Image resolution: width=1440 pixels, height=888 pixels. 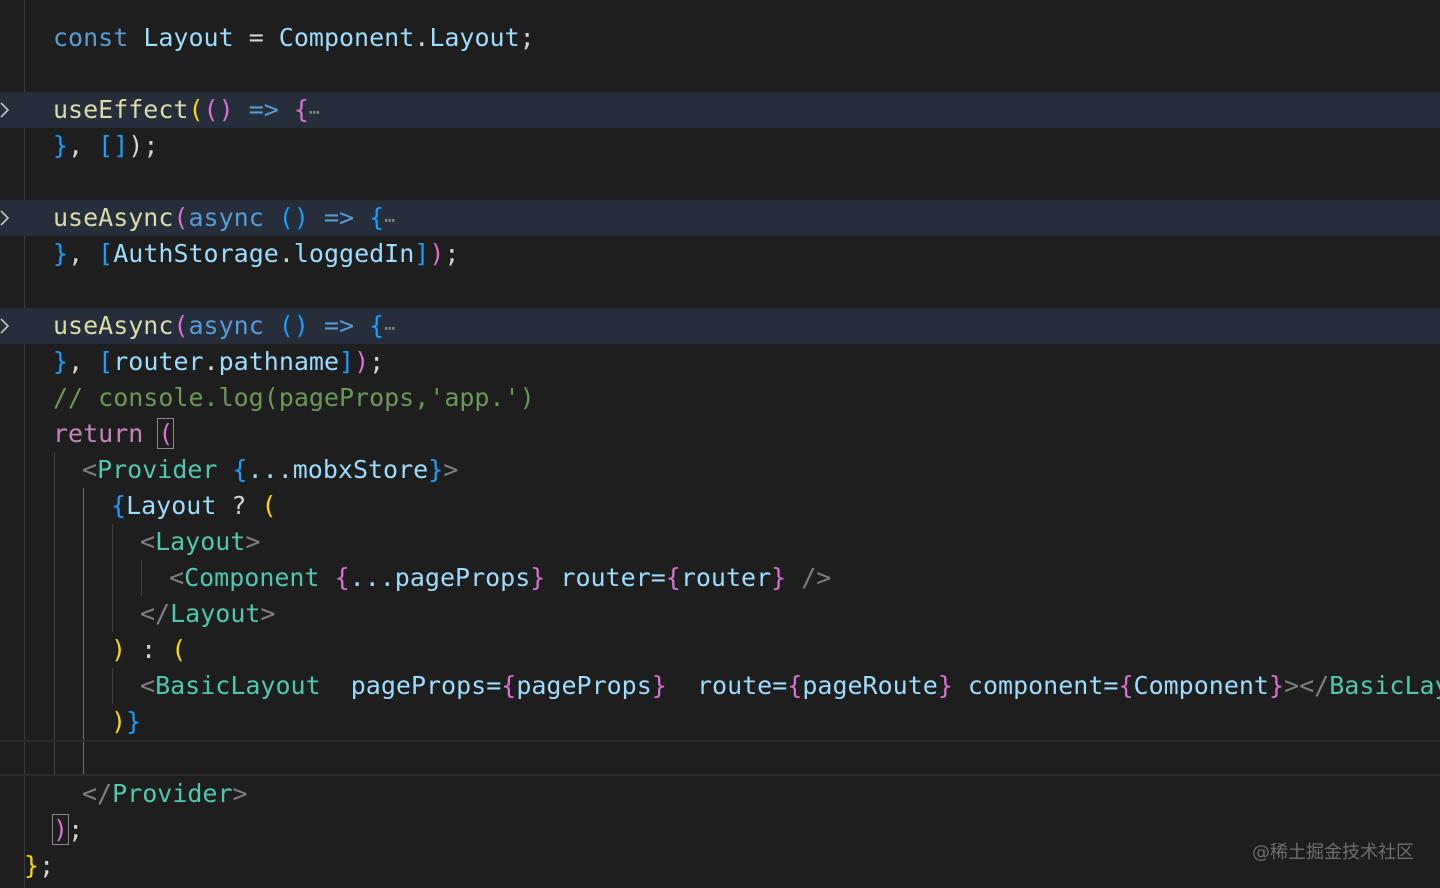 What do you see at coordinates (215, 613) in the screenshot?
I see `jsx-tag: Layout` at bounding box center [215, 613].